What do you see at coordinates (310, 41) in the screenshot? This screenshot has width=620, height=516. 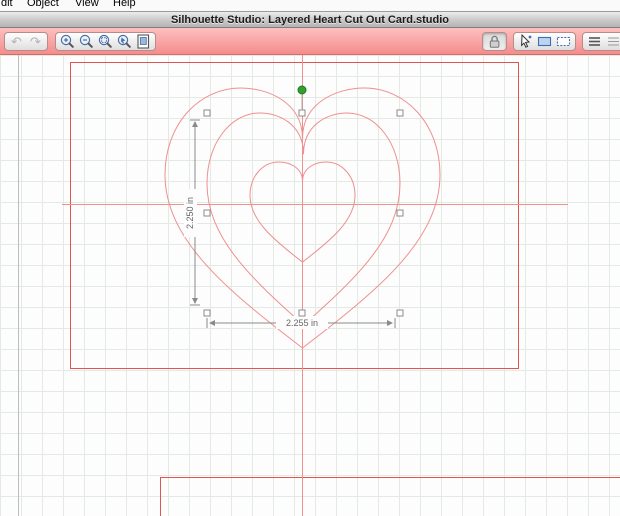 I see `toolbar: ↶ ↷` at bounding box center [310, 41].